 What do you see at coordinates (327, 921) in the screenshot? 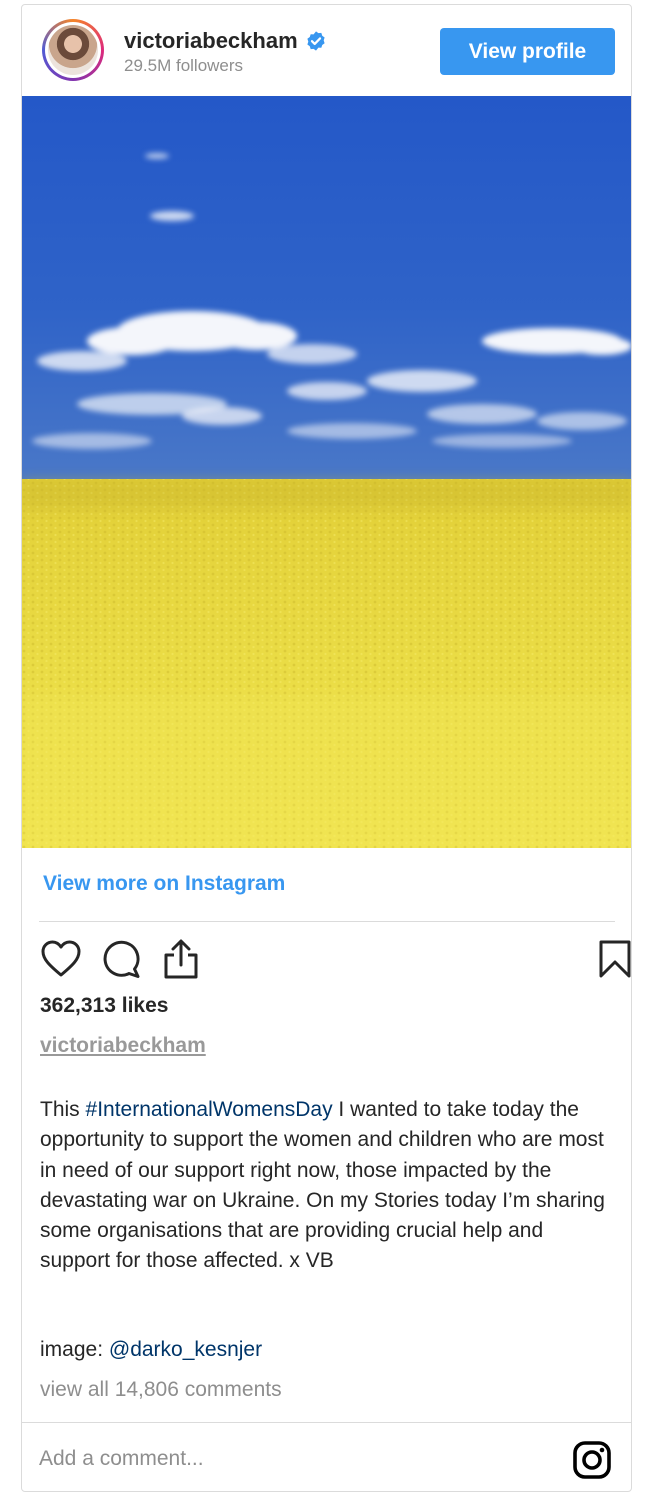
I see `divider` at bounding box center [327, 921].